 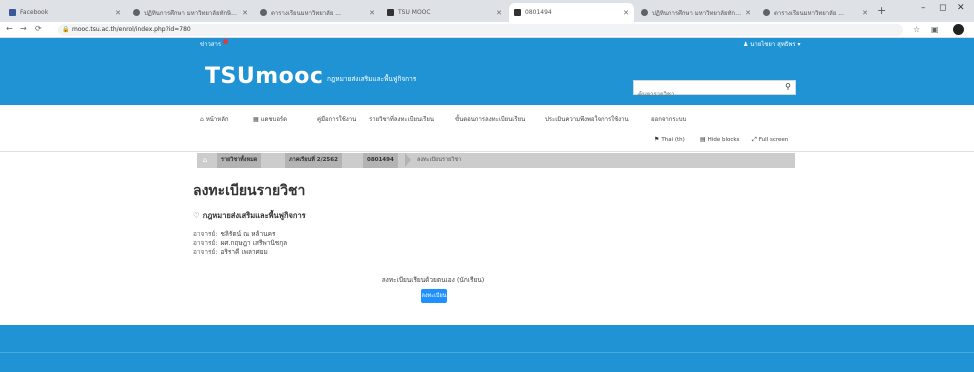 I want to click on tab-label: TSU MOOC, so click(x=414, y=12).